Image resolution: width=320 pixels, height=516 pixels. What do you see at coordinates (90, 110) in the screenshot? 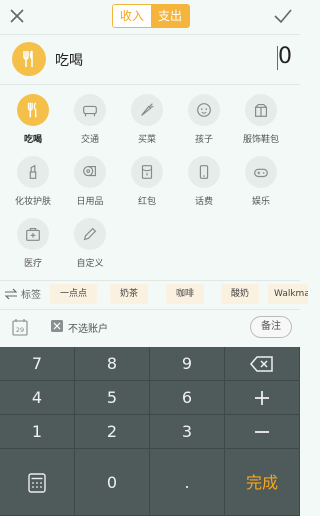
I see `sofa-icon` at bounding box center [90, 110].